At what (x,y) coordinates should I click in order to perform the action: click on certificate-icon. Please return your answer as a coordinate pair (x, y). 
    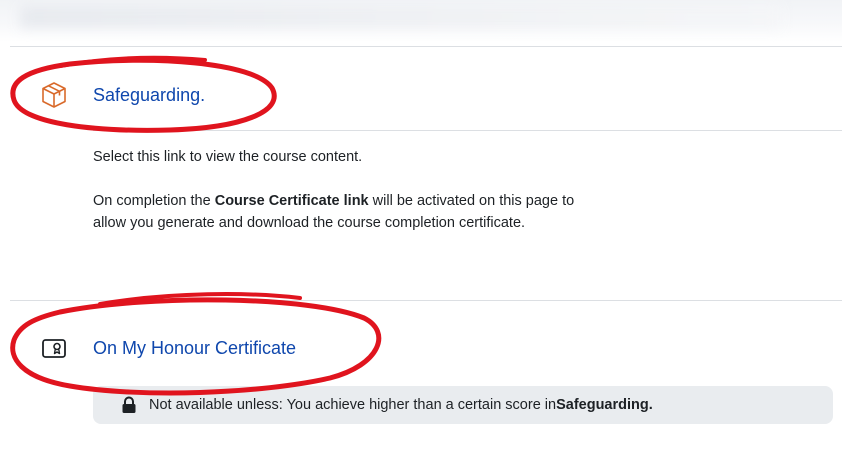
    Looking at the image, I should click on (54, 348).